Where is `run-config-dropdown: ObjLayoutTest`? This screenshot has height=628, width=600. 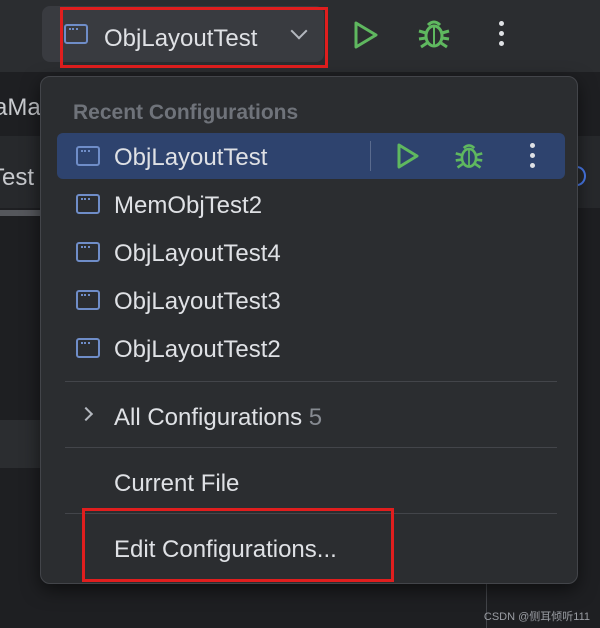
run-config-dropdown: ObjLayoutTest is located at coordinates (183, 34).